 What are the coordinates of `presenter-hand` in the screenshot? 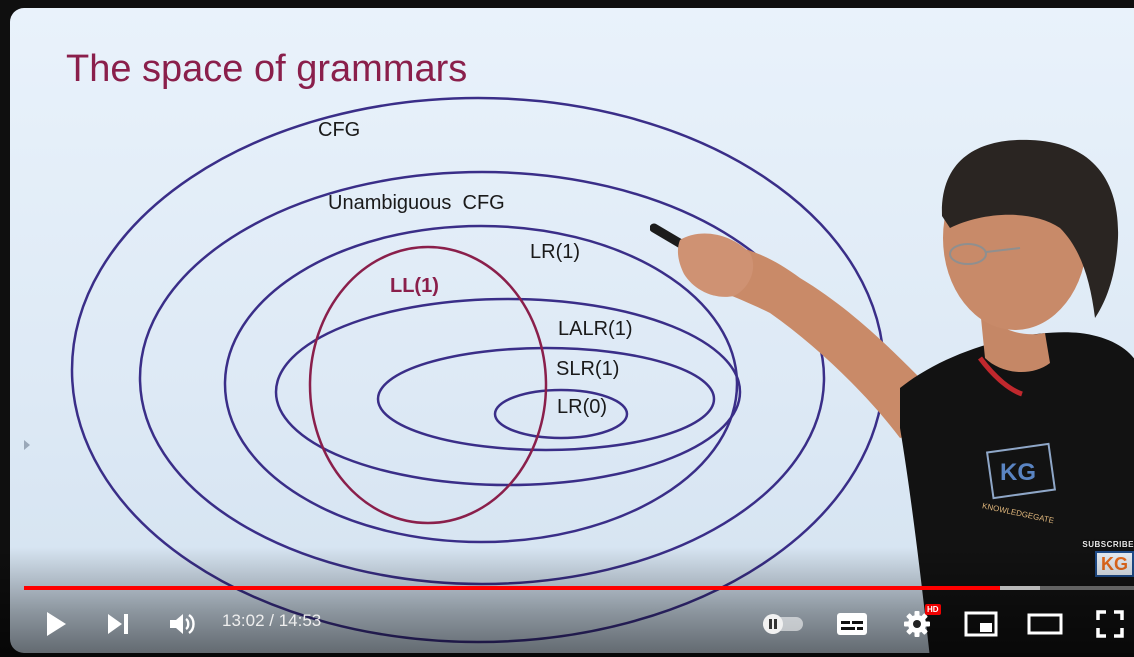 It's located at (715, 265).